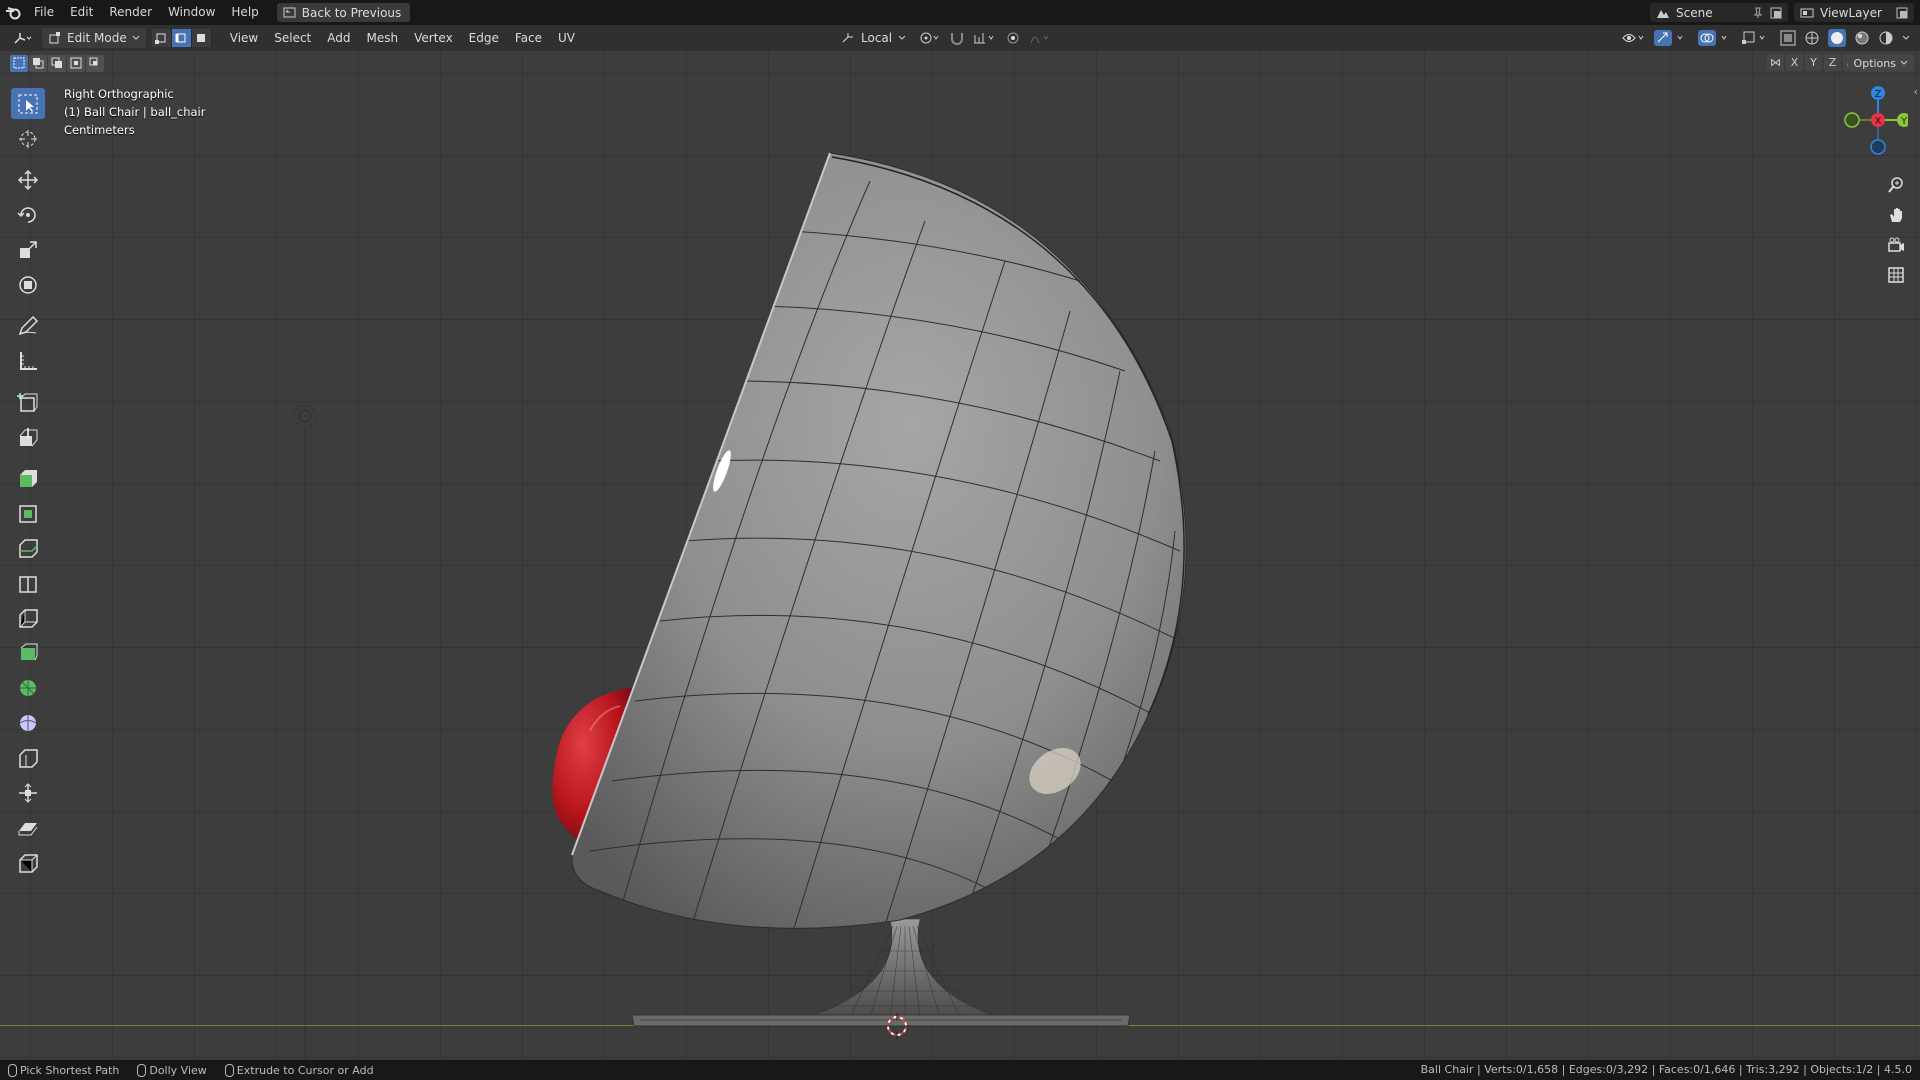 This screenshot has height=1080, width=1920. Describe the element at coordinates (1886, 38) in the screenshot. I see `shading-rendered-icon` at that location.